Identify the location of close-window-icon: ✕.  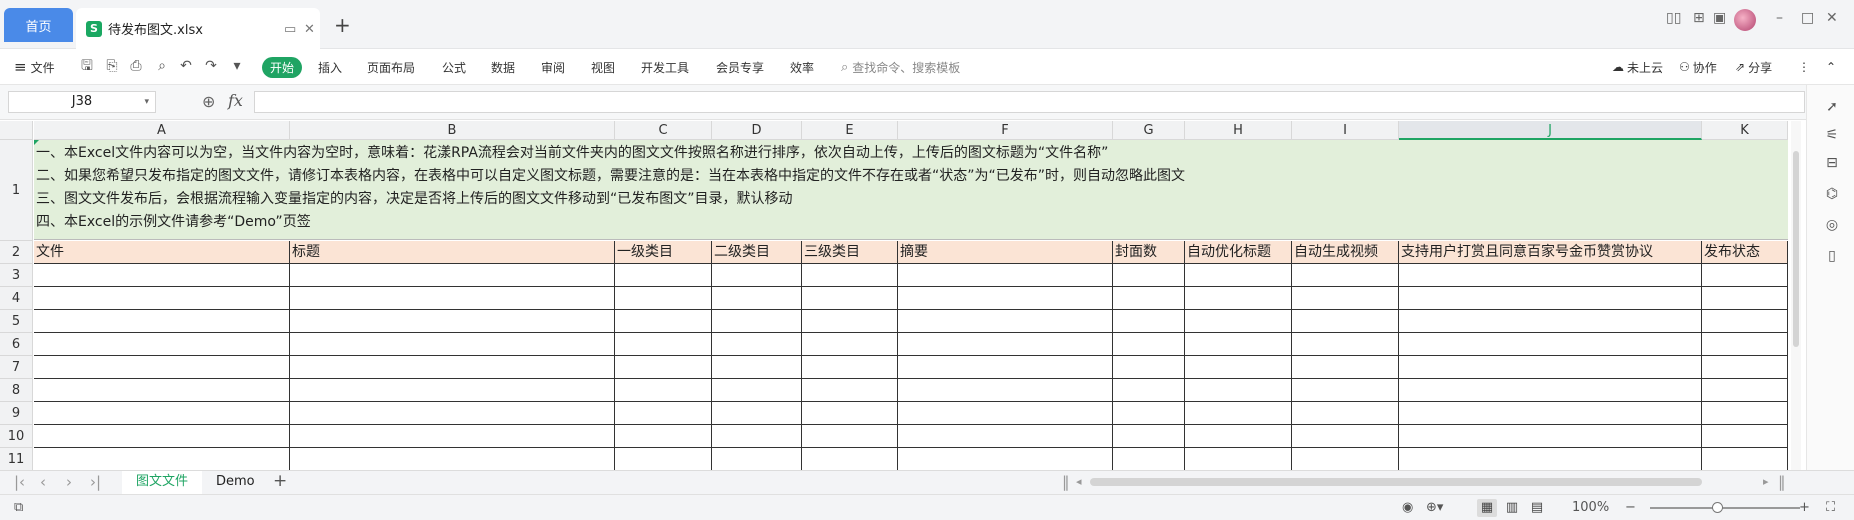
(1832, 18).